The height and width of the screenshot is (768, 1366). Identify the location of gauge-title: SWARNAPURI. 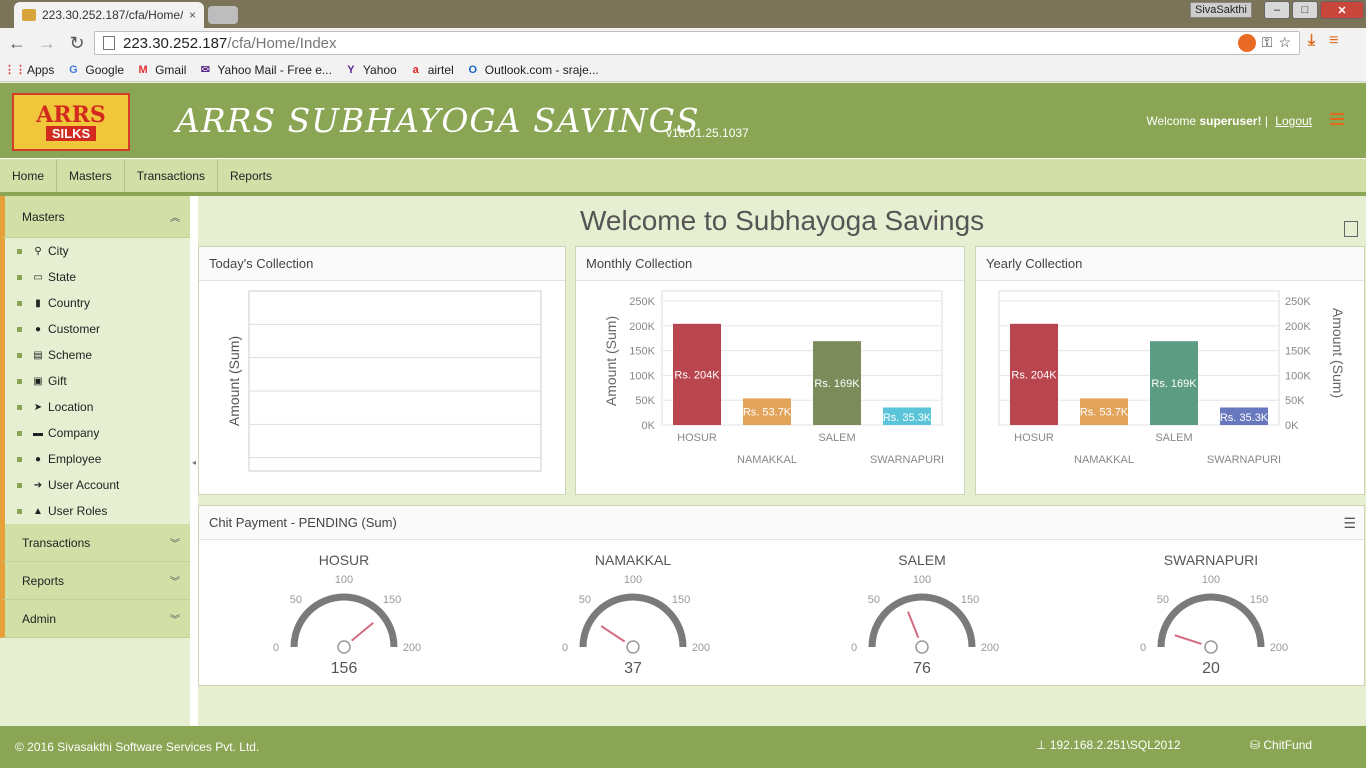
(1211, 560).